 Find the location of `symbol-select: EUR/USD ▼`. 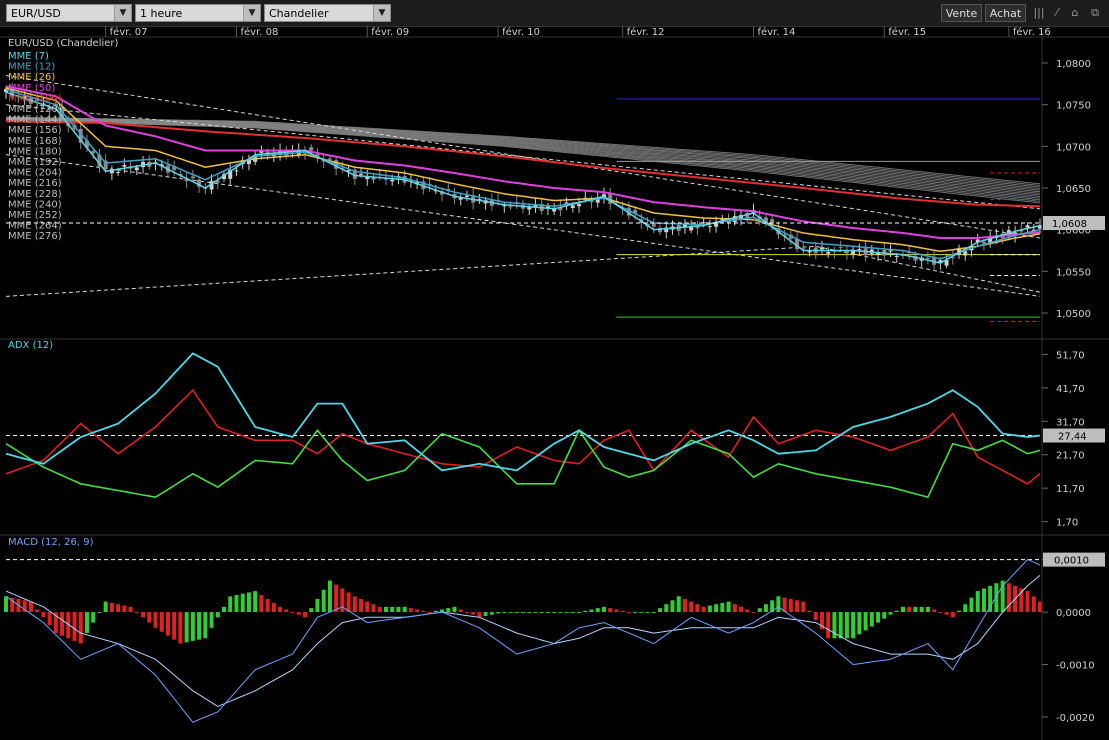

symbol-select: EUR/USD ▼ is located at coordinates (69, 13).